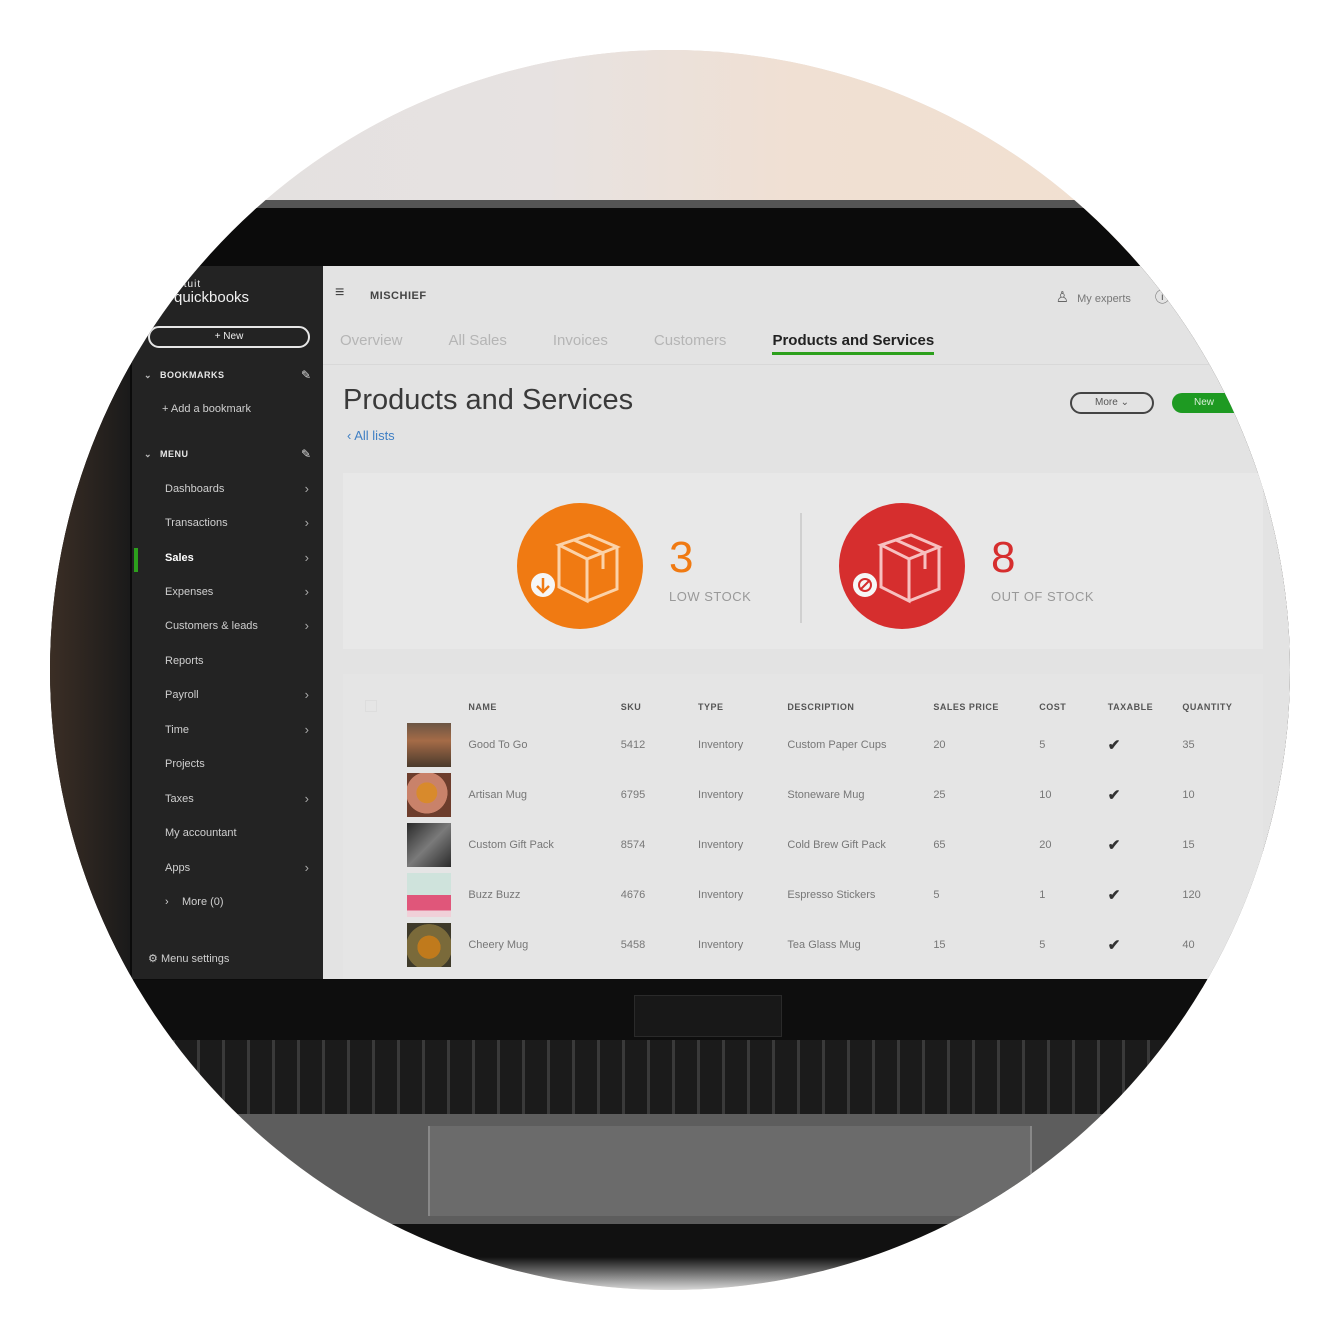  I want to click on tab-products-and-services: Products and Services, so click(853, 343).